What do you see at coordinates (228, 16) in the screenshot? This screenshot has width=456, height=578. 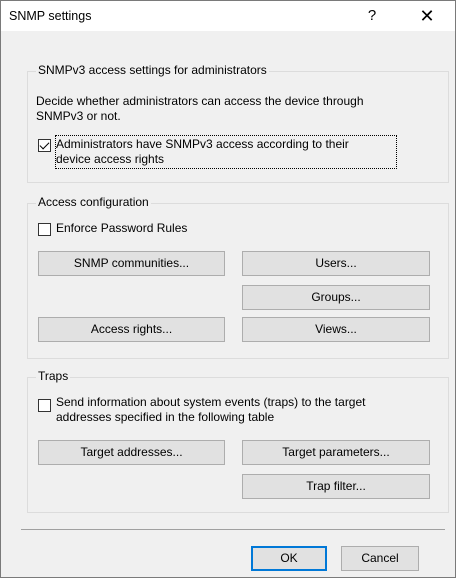 I see `title-bar: SNMP settings ? ✕` at bounding box center [228, 16].